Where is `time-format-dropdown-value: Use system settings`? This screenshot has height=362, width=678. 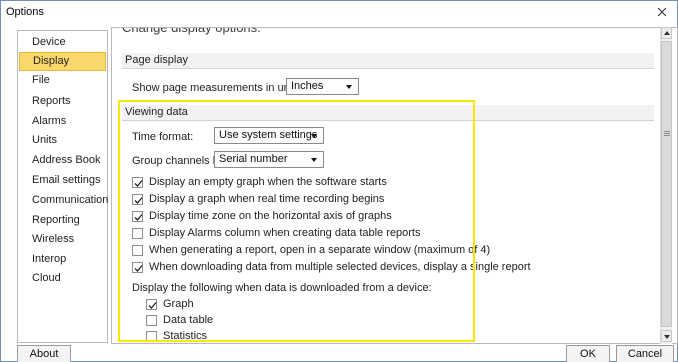
time-format-dropdown-value: Use system settings is located at coordinates (268, 135).